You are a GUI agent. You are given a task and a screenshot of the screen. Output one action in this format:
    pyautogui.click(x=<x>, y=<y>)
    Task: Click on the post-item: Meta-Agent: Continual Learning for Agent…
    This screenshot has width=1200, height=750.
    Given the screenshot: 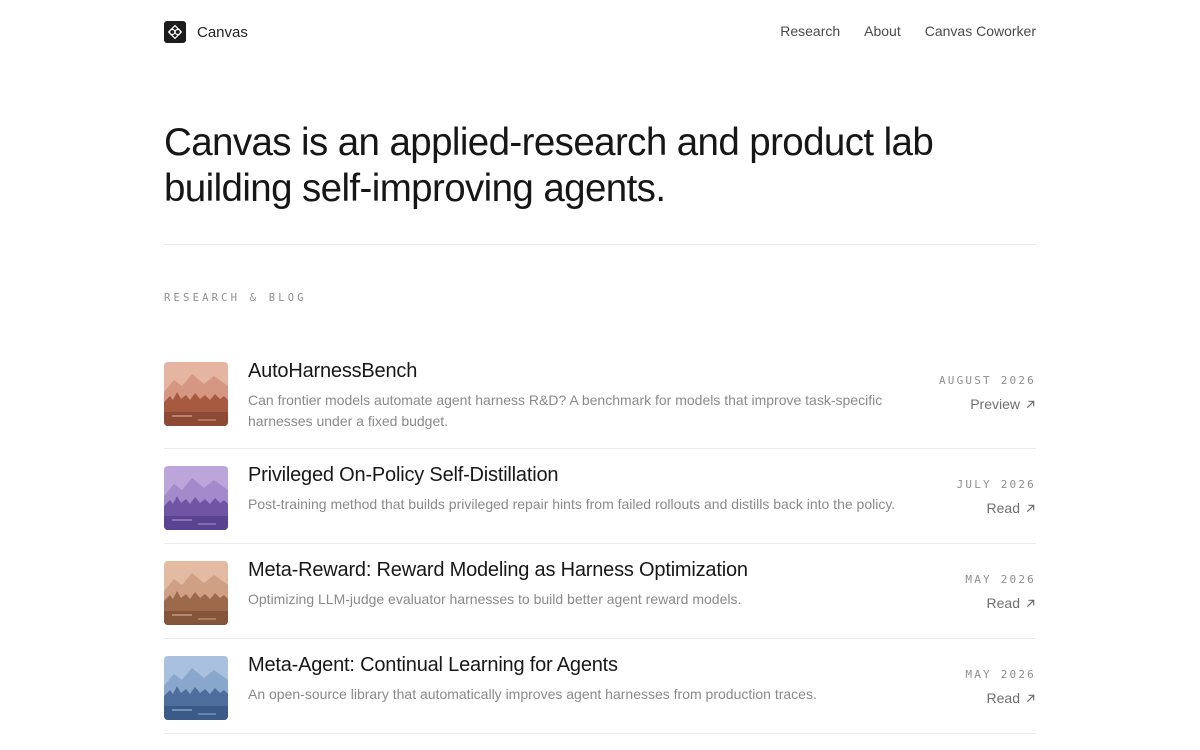 What is the action you would take?
    pyautogui.click(x=600, y=686)
    